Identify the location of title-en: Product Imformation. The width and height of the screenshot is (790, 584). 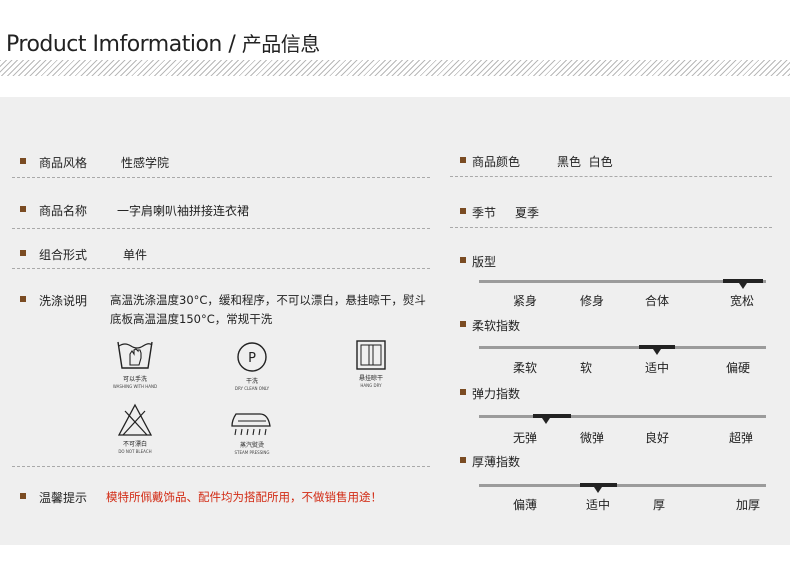
(114, 44).